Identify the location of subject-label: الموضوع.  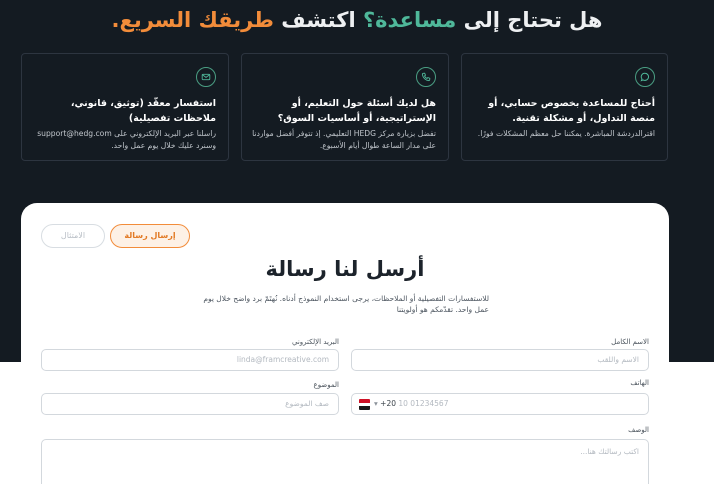
(326, 385).